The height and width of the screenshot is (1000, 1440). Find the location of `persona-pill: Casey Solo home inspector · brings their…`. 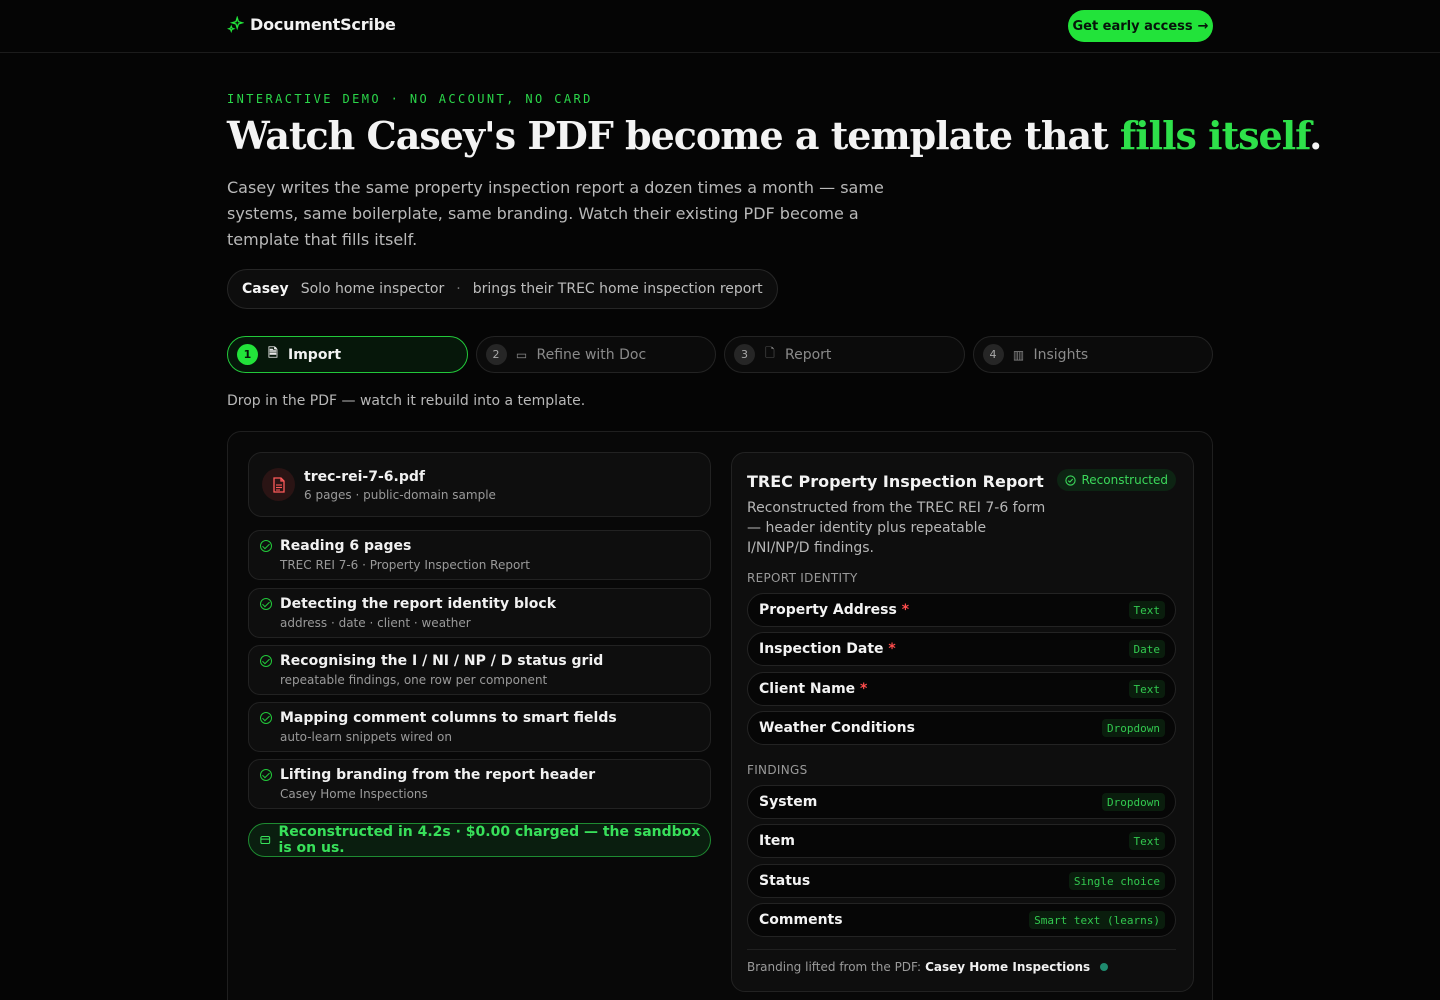

persona-pill: Casey Solo home inspector · brings their… is located at coordinates (502, 289).